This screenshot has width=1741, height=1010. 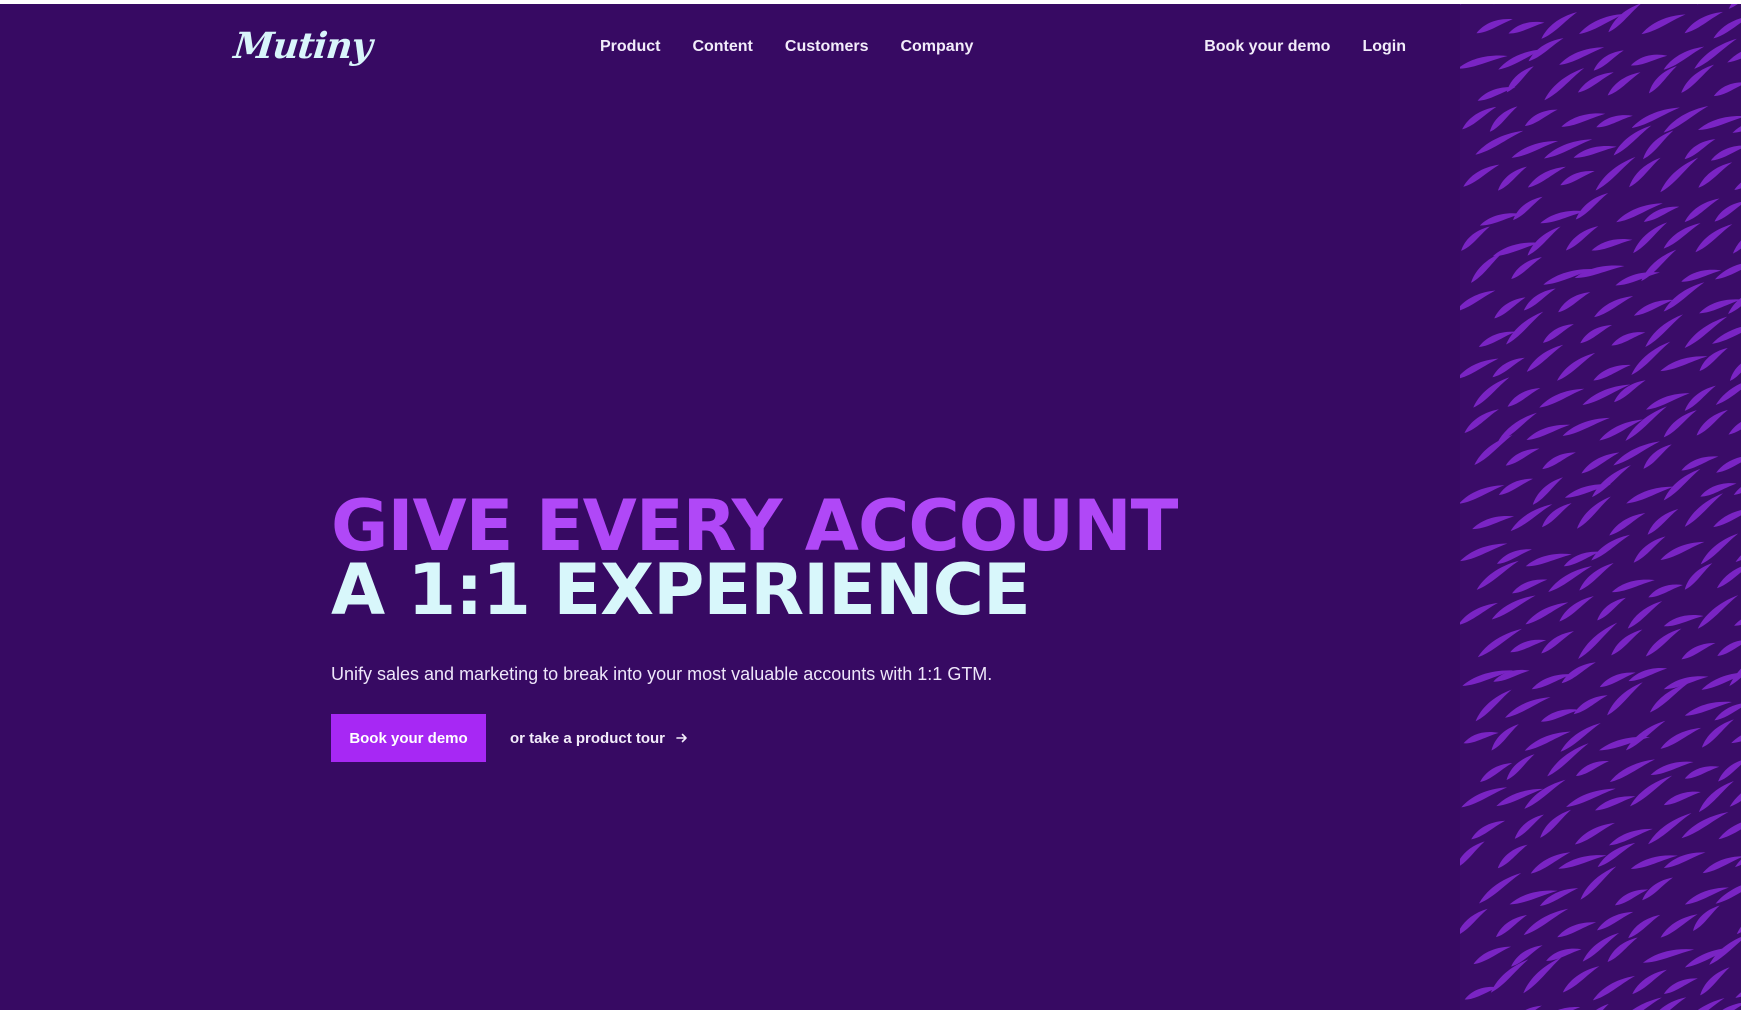 I want to click on arrow-right-icon, so click(x=681, y=738).